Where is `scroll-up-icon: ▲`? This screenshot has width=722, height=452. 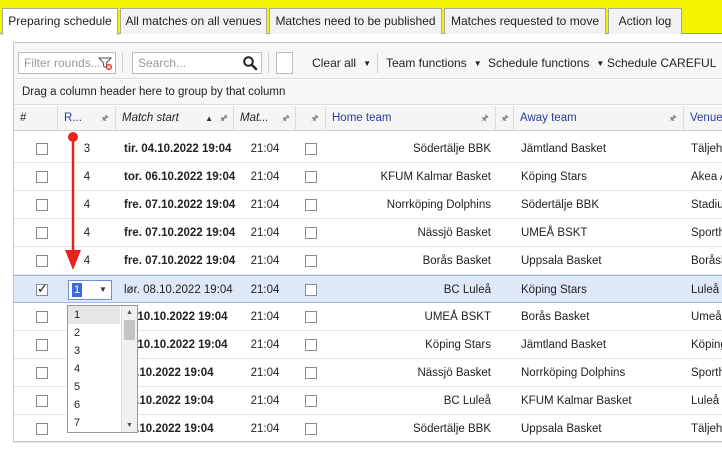
scroll-up-icon: ▲ is located at coordinates (129, 312).